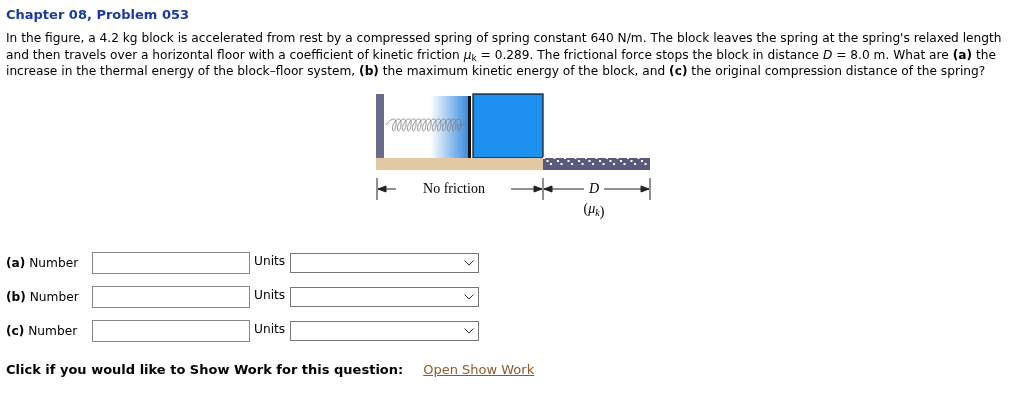 The image size is (1024, 407). I want to click on answer-label: (a) Number, so click(43, 263).